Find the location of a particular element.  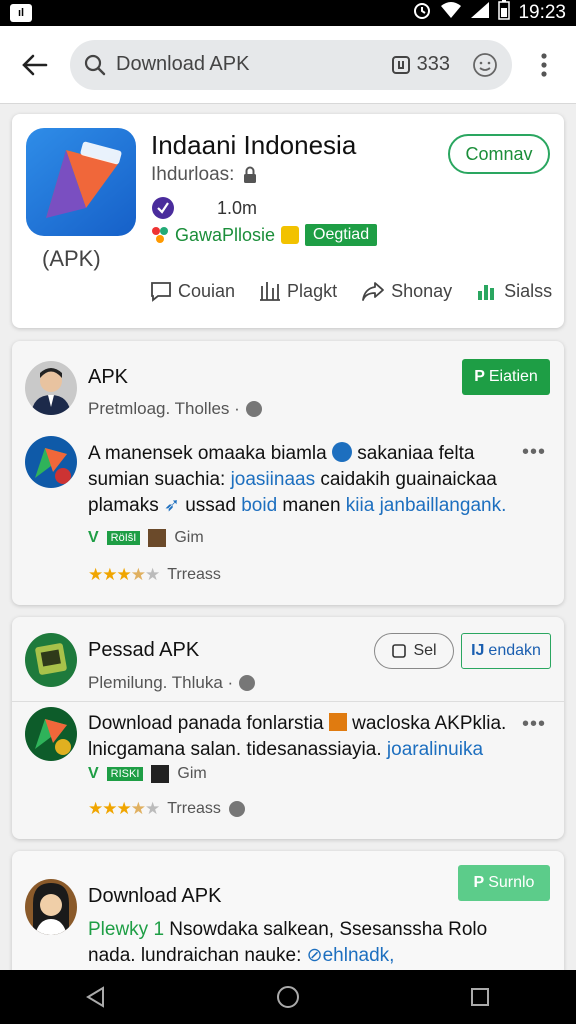

post-text: A manensek omaaka biamla is located at coordinates (210, 453).